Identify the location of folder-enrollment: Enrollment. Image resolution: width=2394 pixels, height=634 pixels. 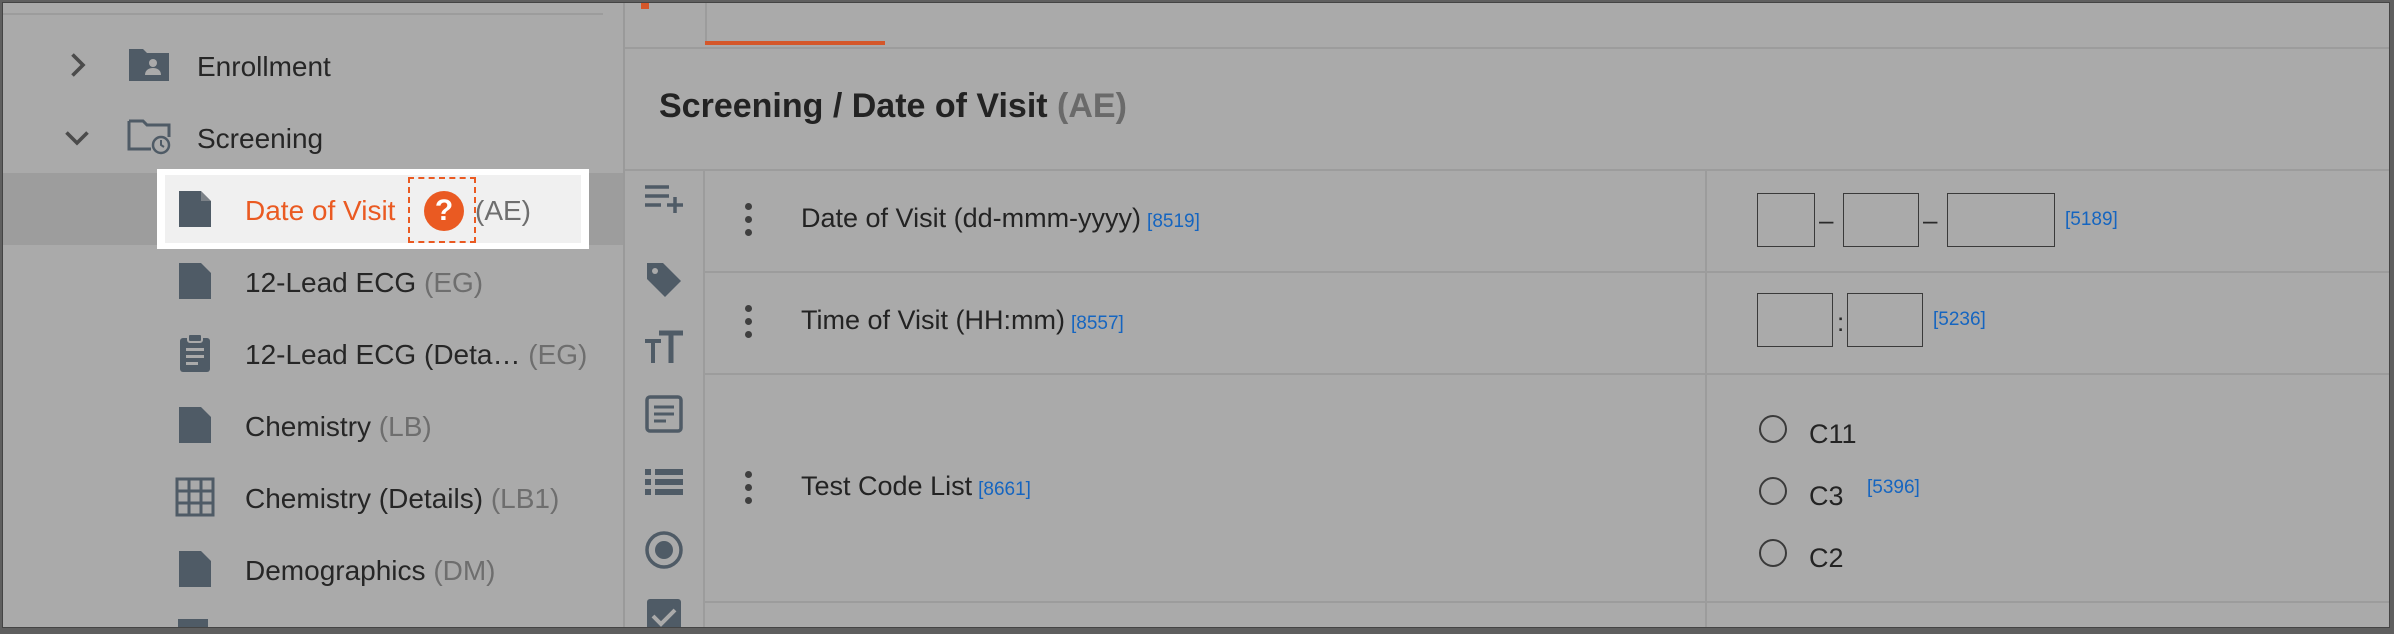
(313, 65).